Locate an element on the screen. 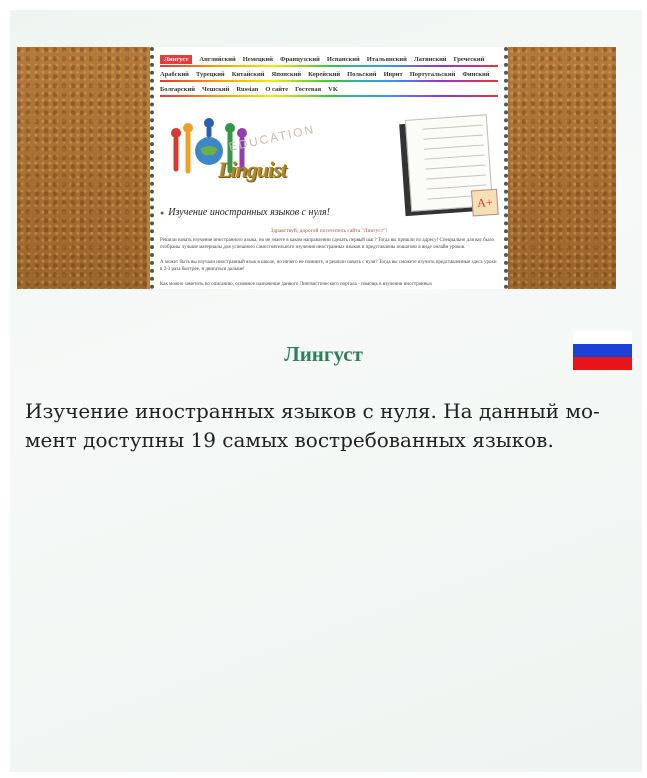  menu-item: Болгарский is located at coordinates (177, 89).